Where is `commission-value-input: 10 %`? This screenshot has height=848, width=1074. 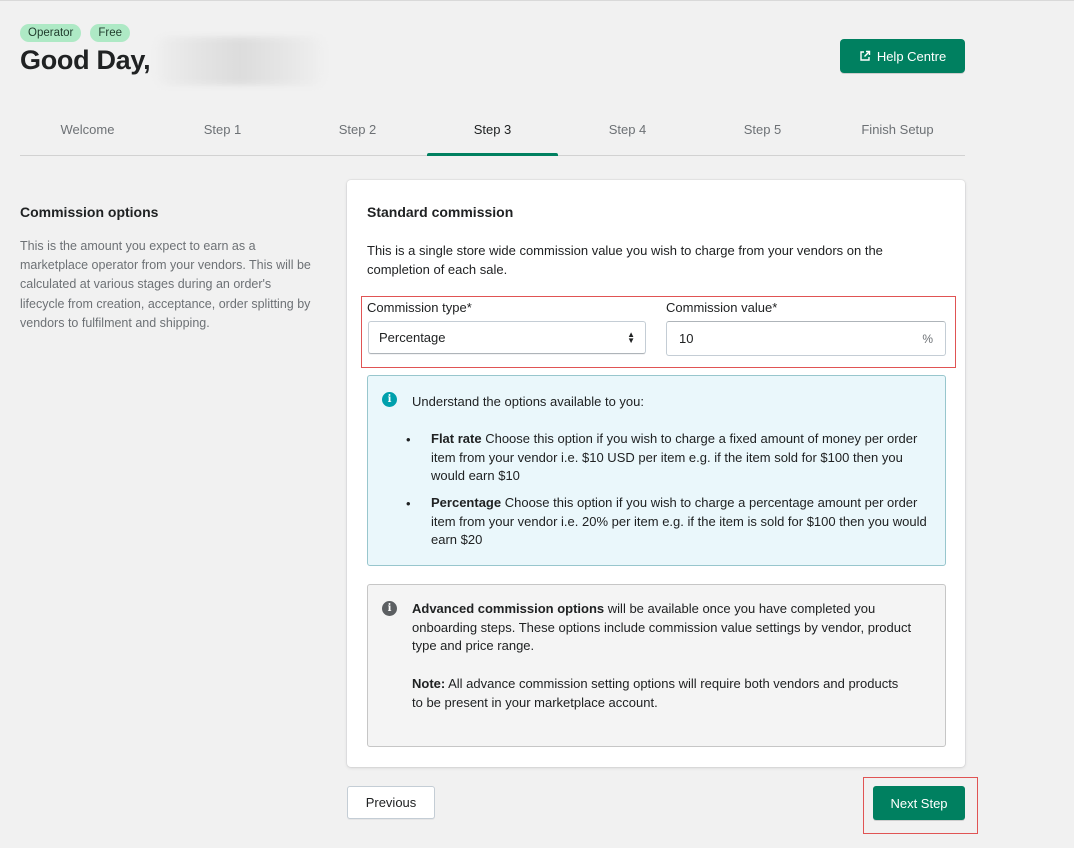 commission-value-input: 10 % is located at coordinates (806, 338).